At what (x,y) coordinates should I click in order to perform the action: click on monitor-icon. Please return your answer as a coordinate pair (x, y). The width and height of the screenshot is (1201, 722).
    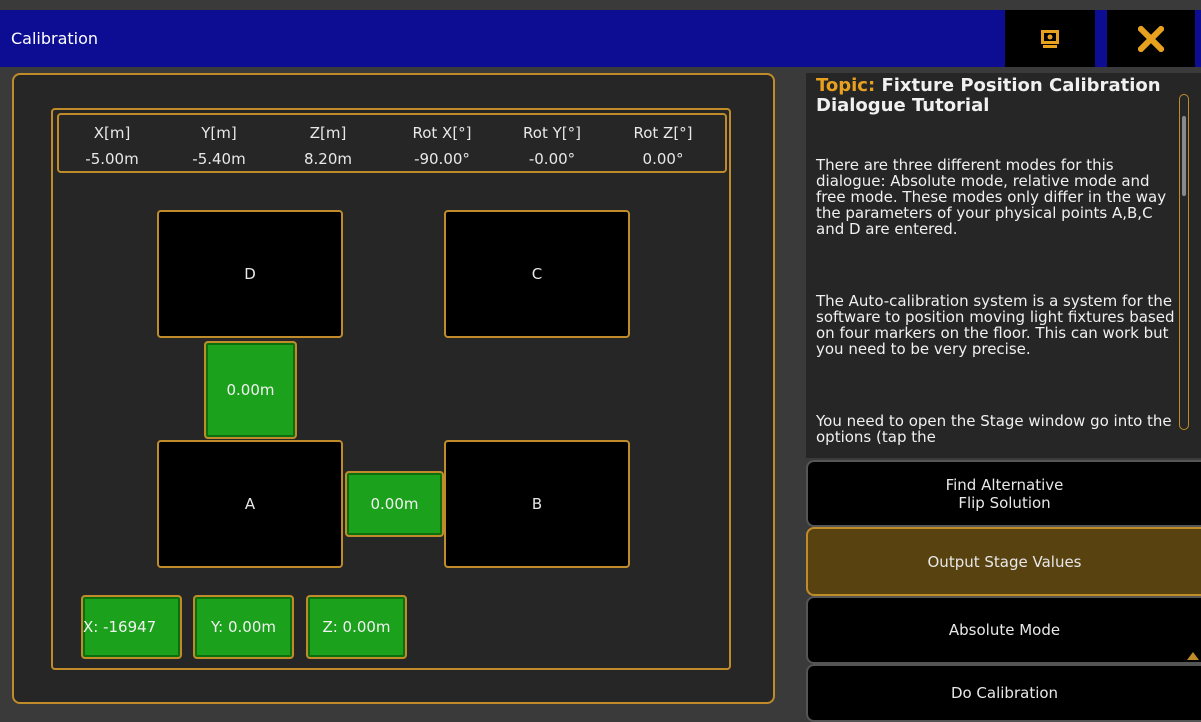
    Looking at the image, I should click on (1050, 38).